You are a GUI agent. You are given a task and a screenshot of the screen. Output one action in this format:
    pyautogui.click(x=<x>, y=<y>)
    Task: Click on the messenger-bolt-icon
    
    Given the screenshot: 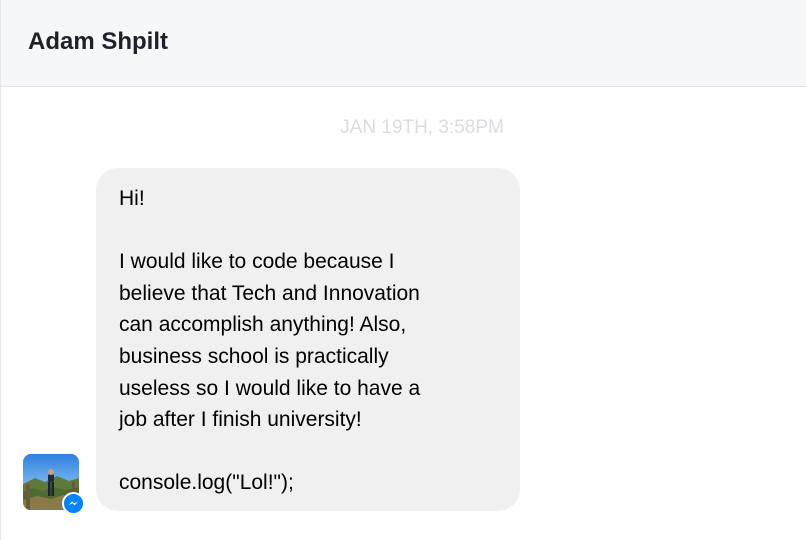 What is the action you would take?
    pyautogui.click(x=73, y=503)
    